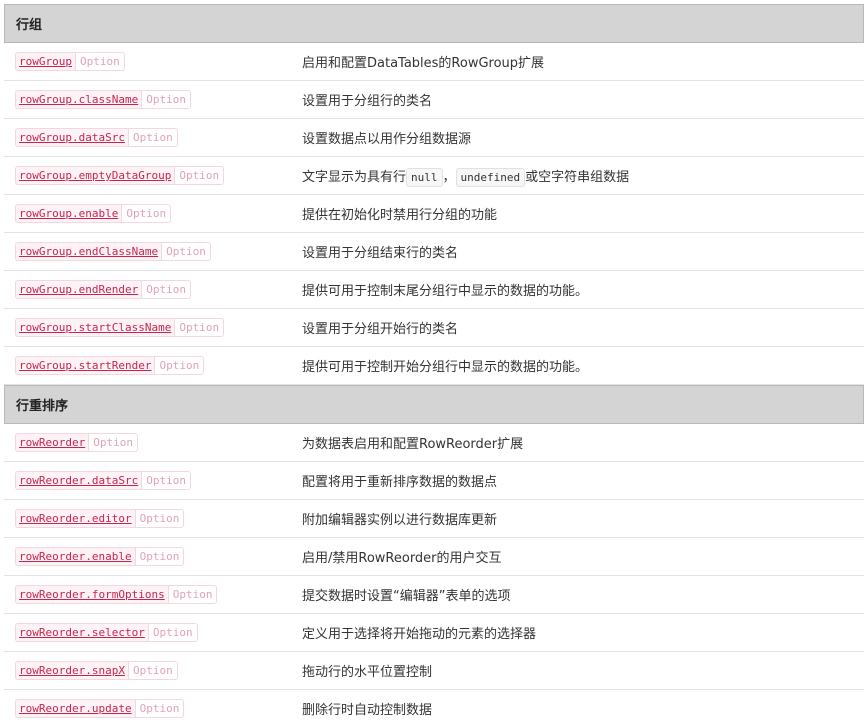  Describe the element at coordinates (75, 556) in the screenshot. I see `option-link: rowReorder.enable` at that location.